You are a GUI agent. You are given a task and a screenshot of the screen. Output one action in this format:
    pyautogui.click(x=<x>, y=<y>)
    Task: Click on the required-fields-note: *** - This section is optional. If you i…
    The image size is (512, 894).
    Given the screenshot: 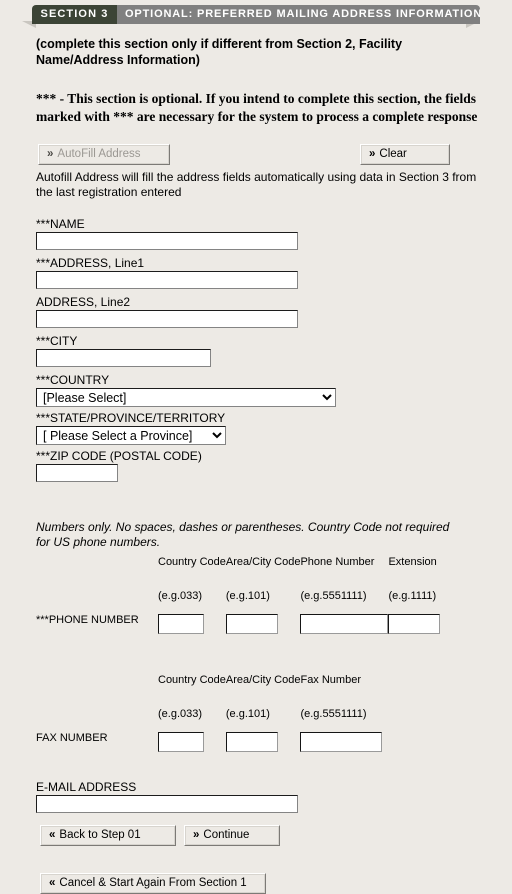 What is the action you would take?
    pyautogui.click(x=257, y=107)
    